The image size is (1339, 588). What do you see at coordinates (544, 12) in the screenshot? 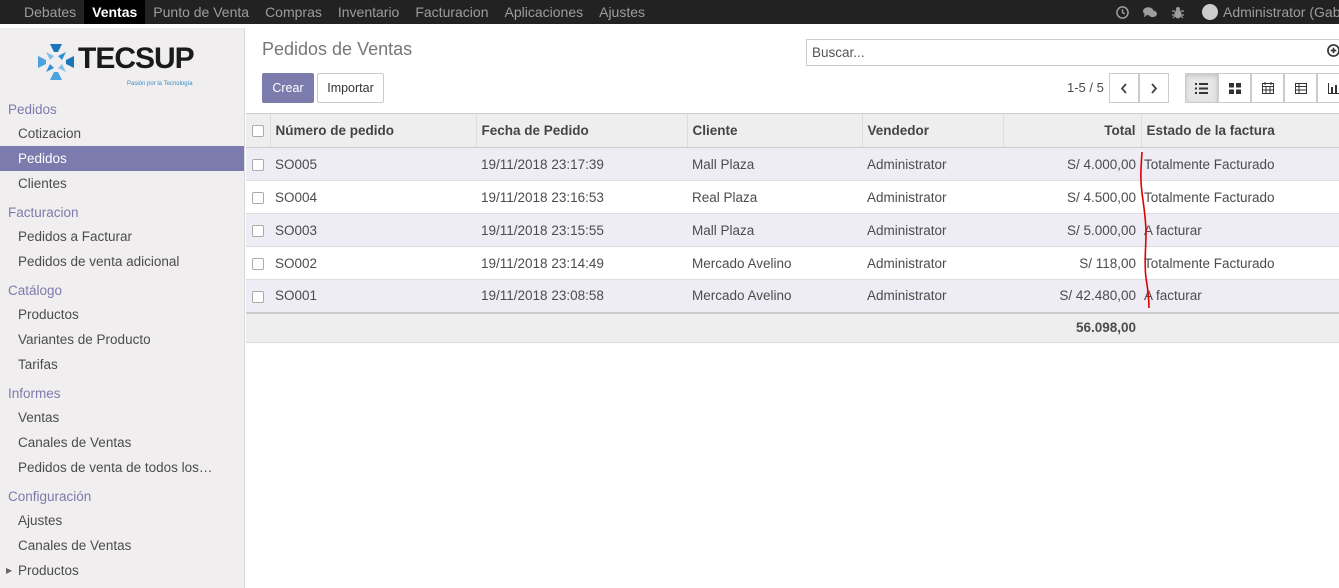
I see `menu-aplicaciones: Aplicaciones` at bounding box center [544, 12].